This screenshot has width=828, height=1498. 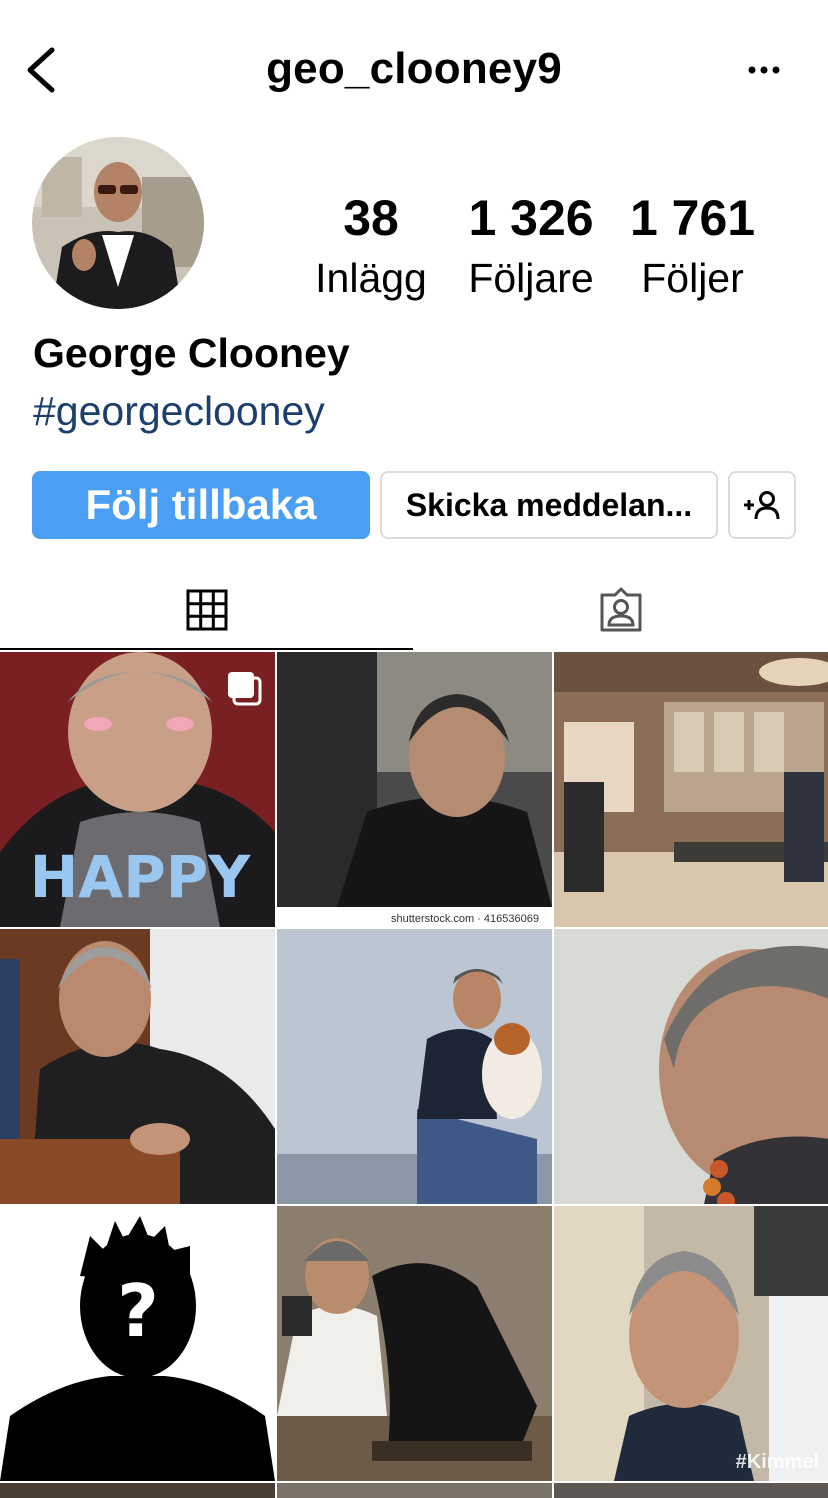 What do you see at coordinates (118, 223) in the screenshot?
I see `avatar` at bounding box center [118, 223].